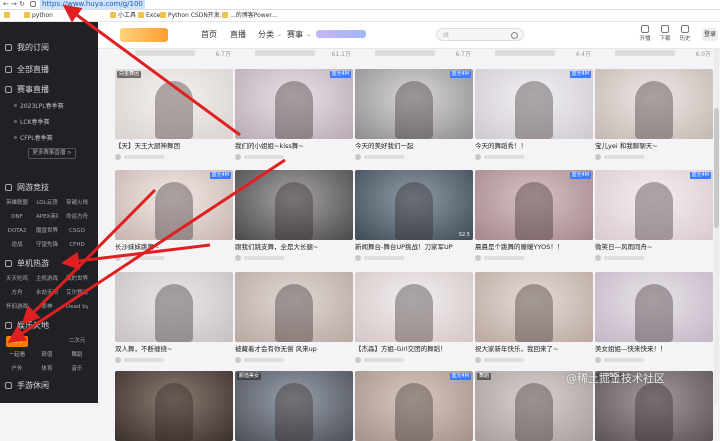 This screenshot has height=441, width=720. What do you see at coordinates (534, 349) in the screenshot?
I see `room-title: 祝大家新年快乐，我回来了~` at bounding box center [534, 349].